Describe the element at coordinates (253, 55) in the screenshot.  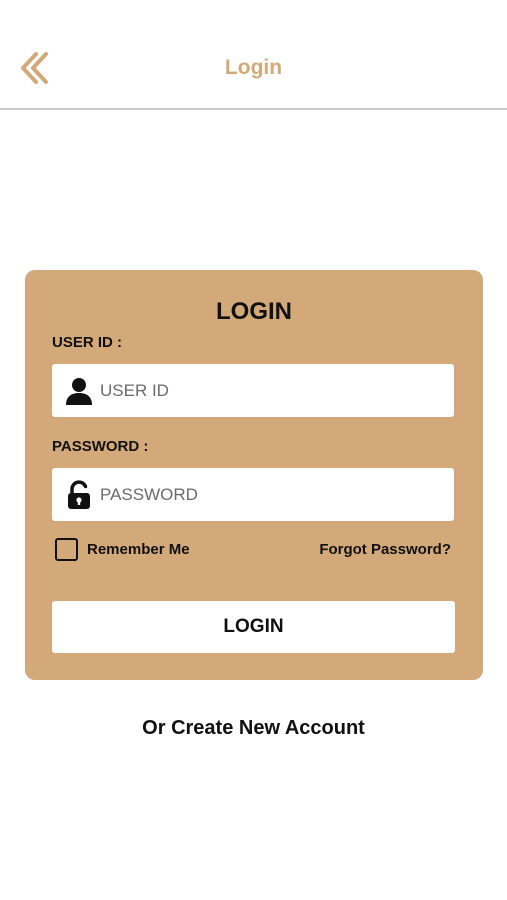
I see `navigation-bar: Login` at that location.